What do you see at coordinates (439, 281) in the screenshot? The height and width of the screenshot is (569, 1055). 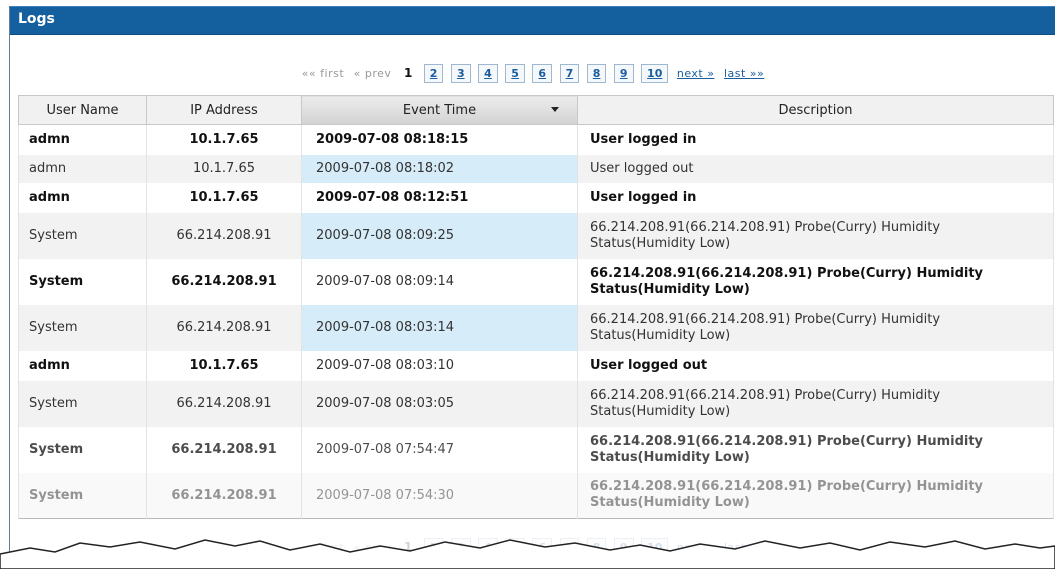 I see `cell-event-time: 2009-07-08 08:09:14` at bounding box center [439, 281].